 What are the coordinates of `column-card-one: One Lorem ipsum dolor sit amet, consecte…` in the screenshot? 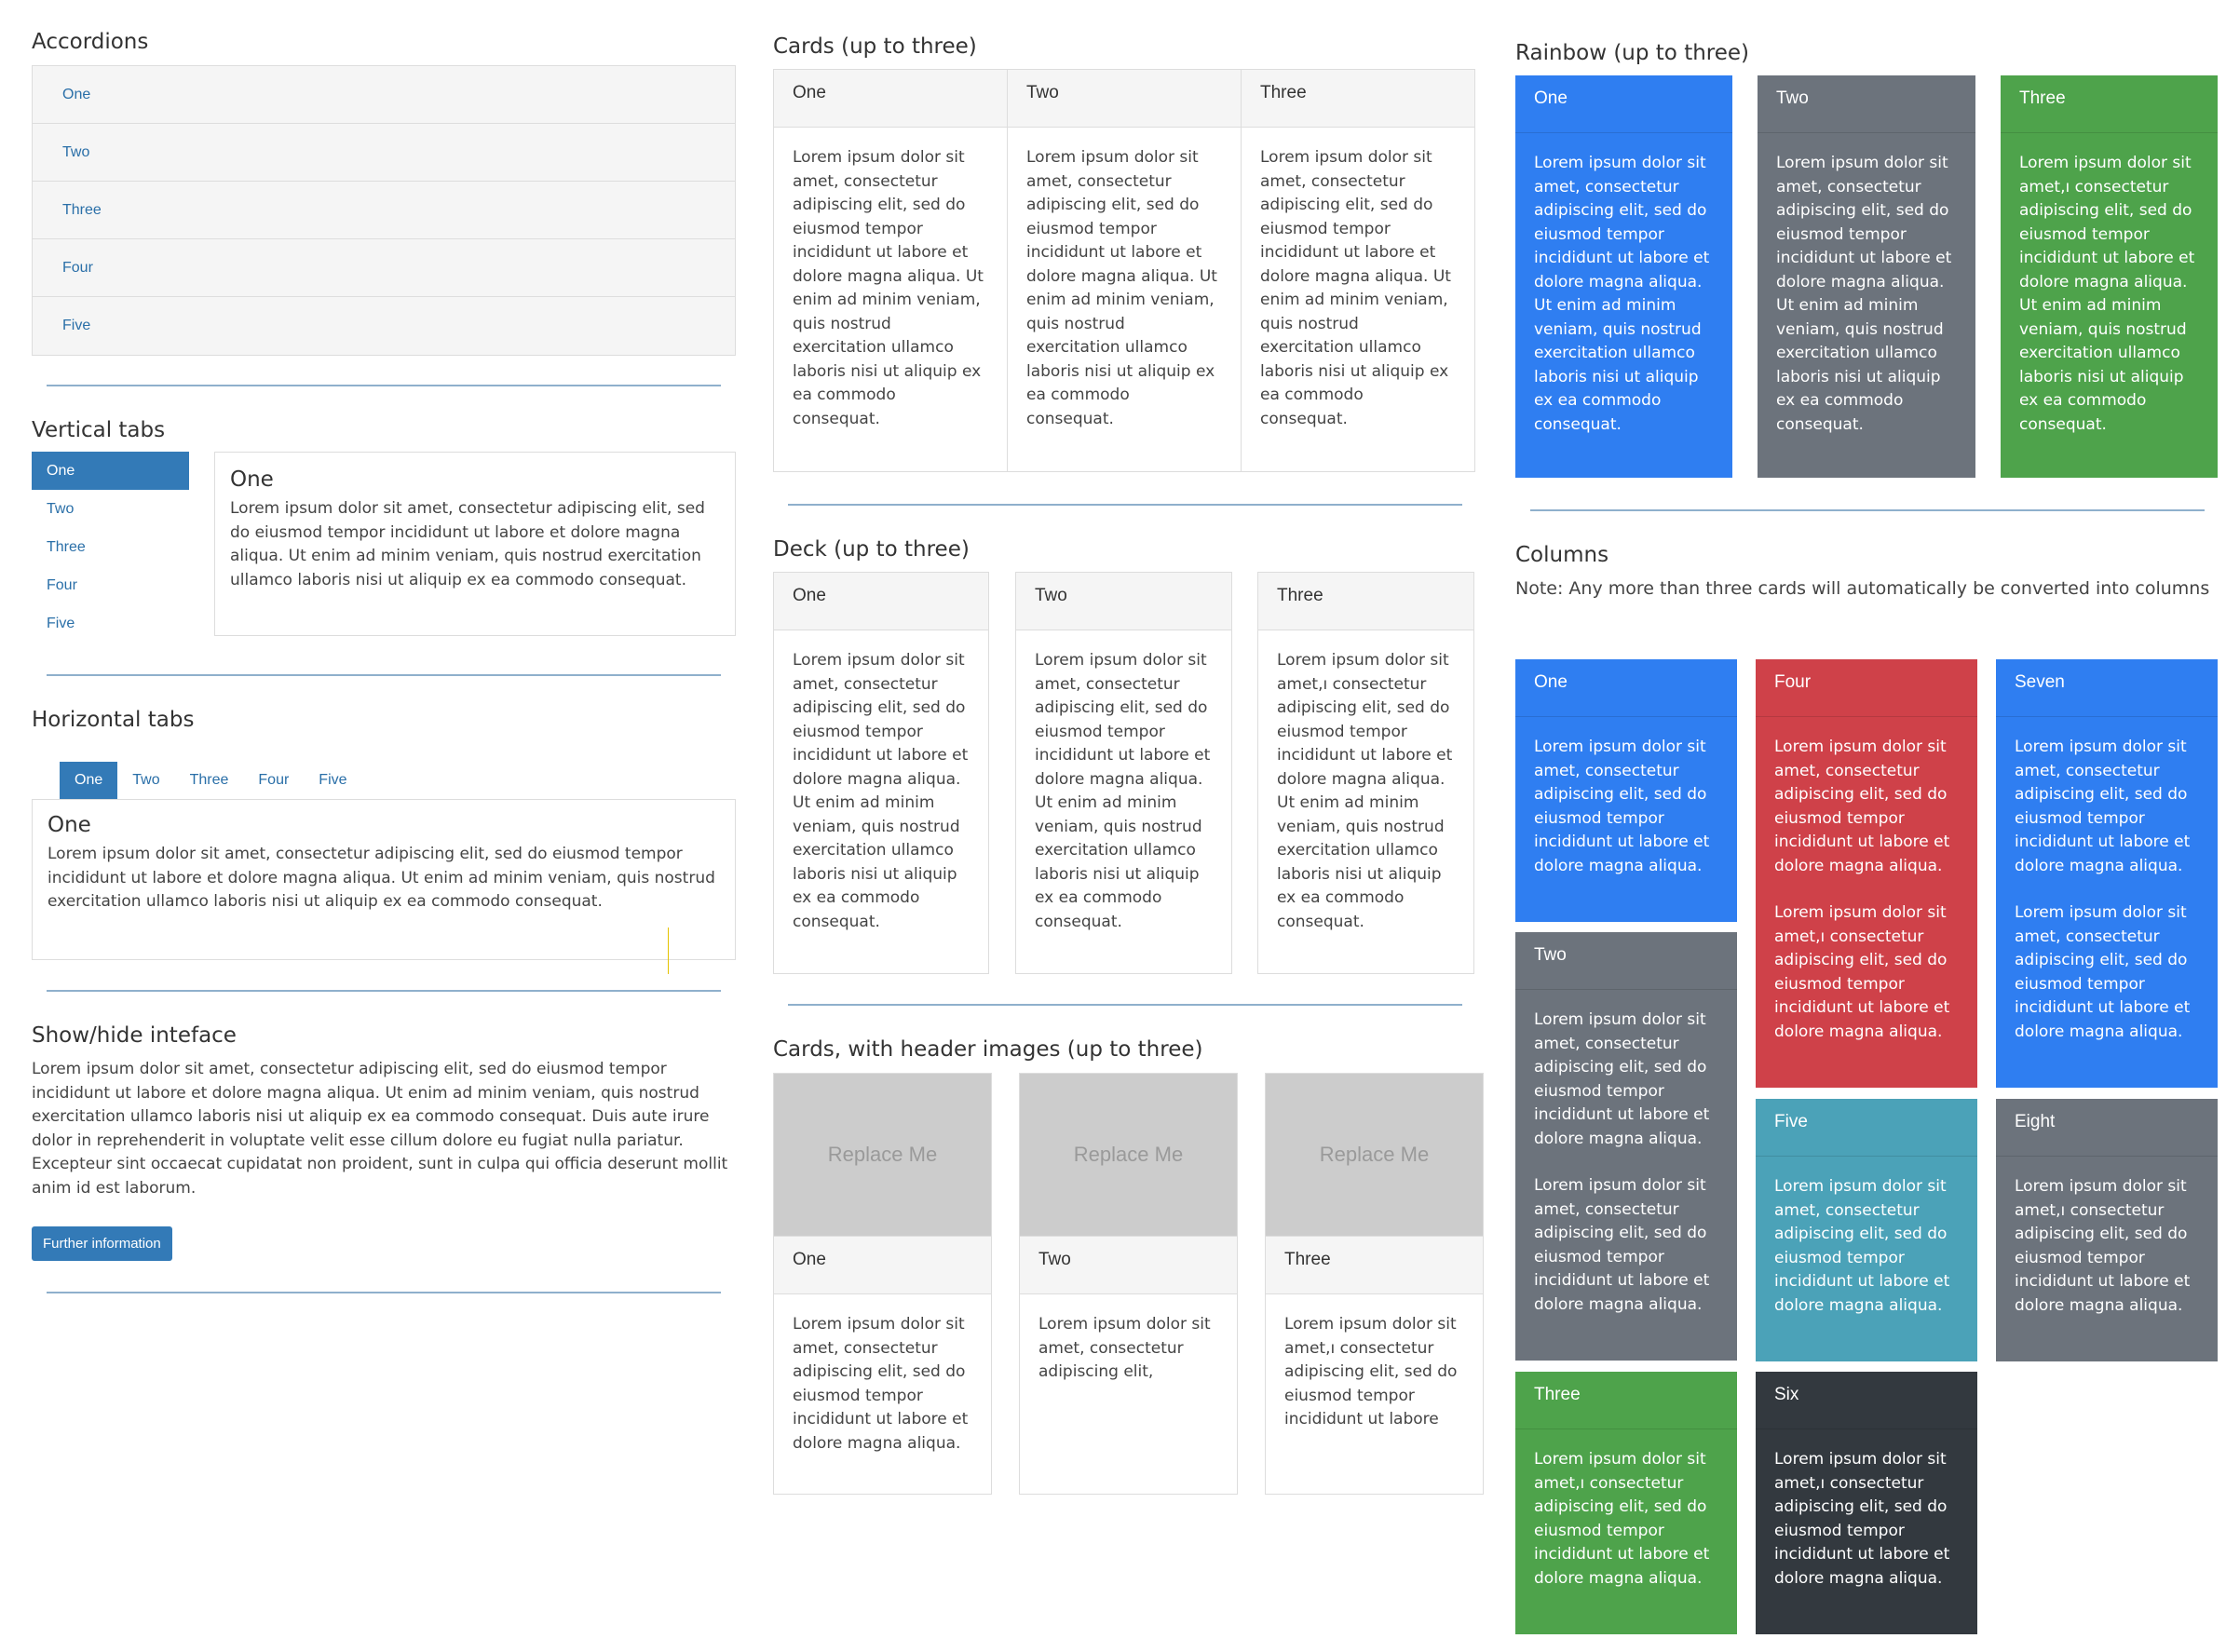 It's located at (1626, 790).